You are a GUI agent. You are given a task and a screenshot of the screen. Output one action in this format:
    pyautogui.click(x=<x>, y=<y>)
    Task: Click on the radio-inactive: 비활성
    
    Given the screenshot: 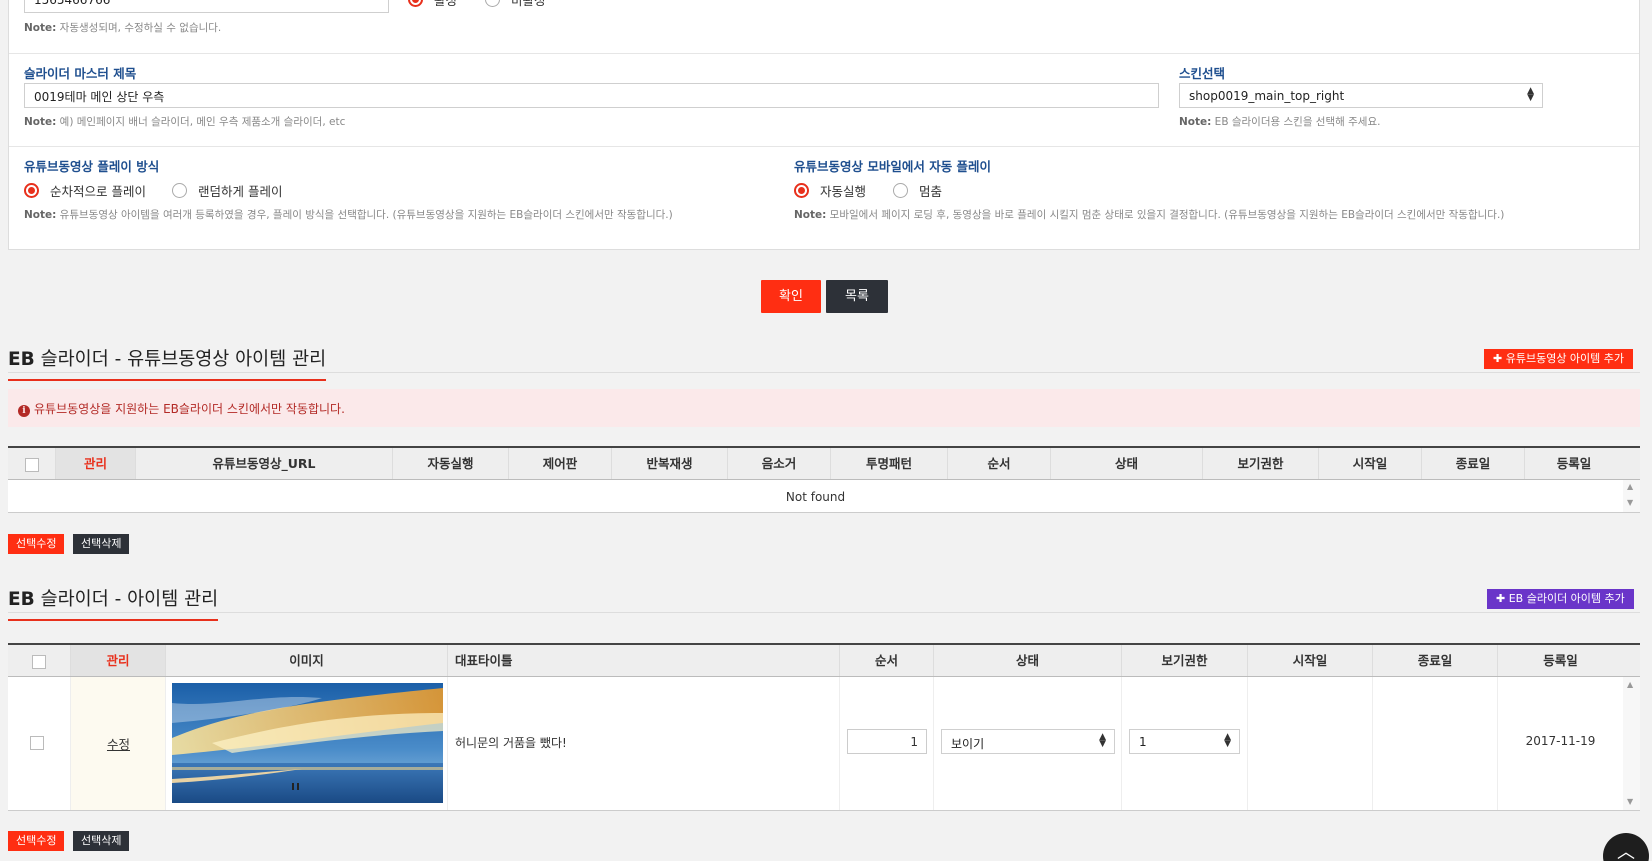 What is the action you would take?
    pyautogui.click(x=515, y=4)
    